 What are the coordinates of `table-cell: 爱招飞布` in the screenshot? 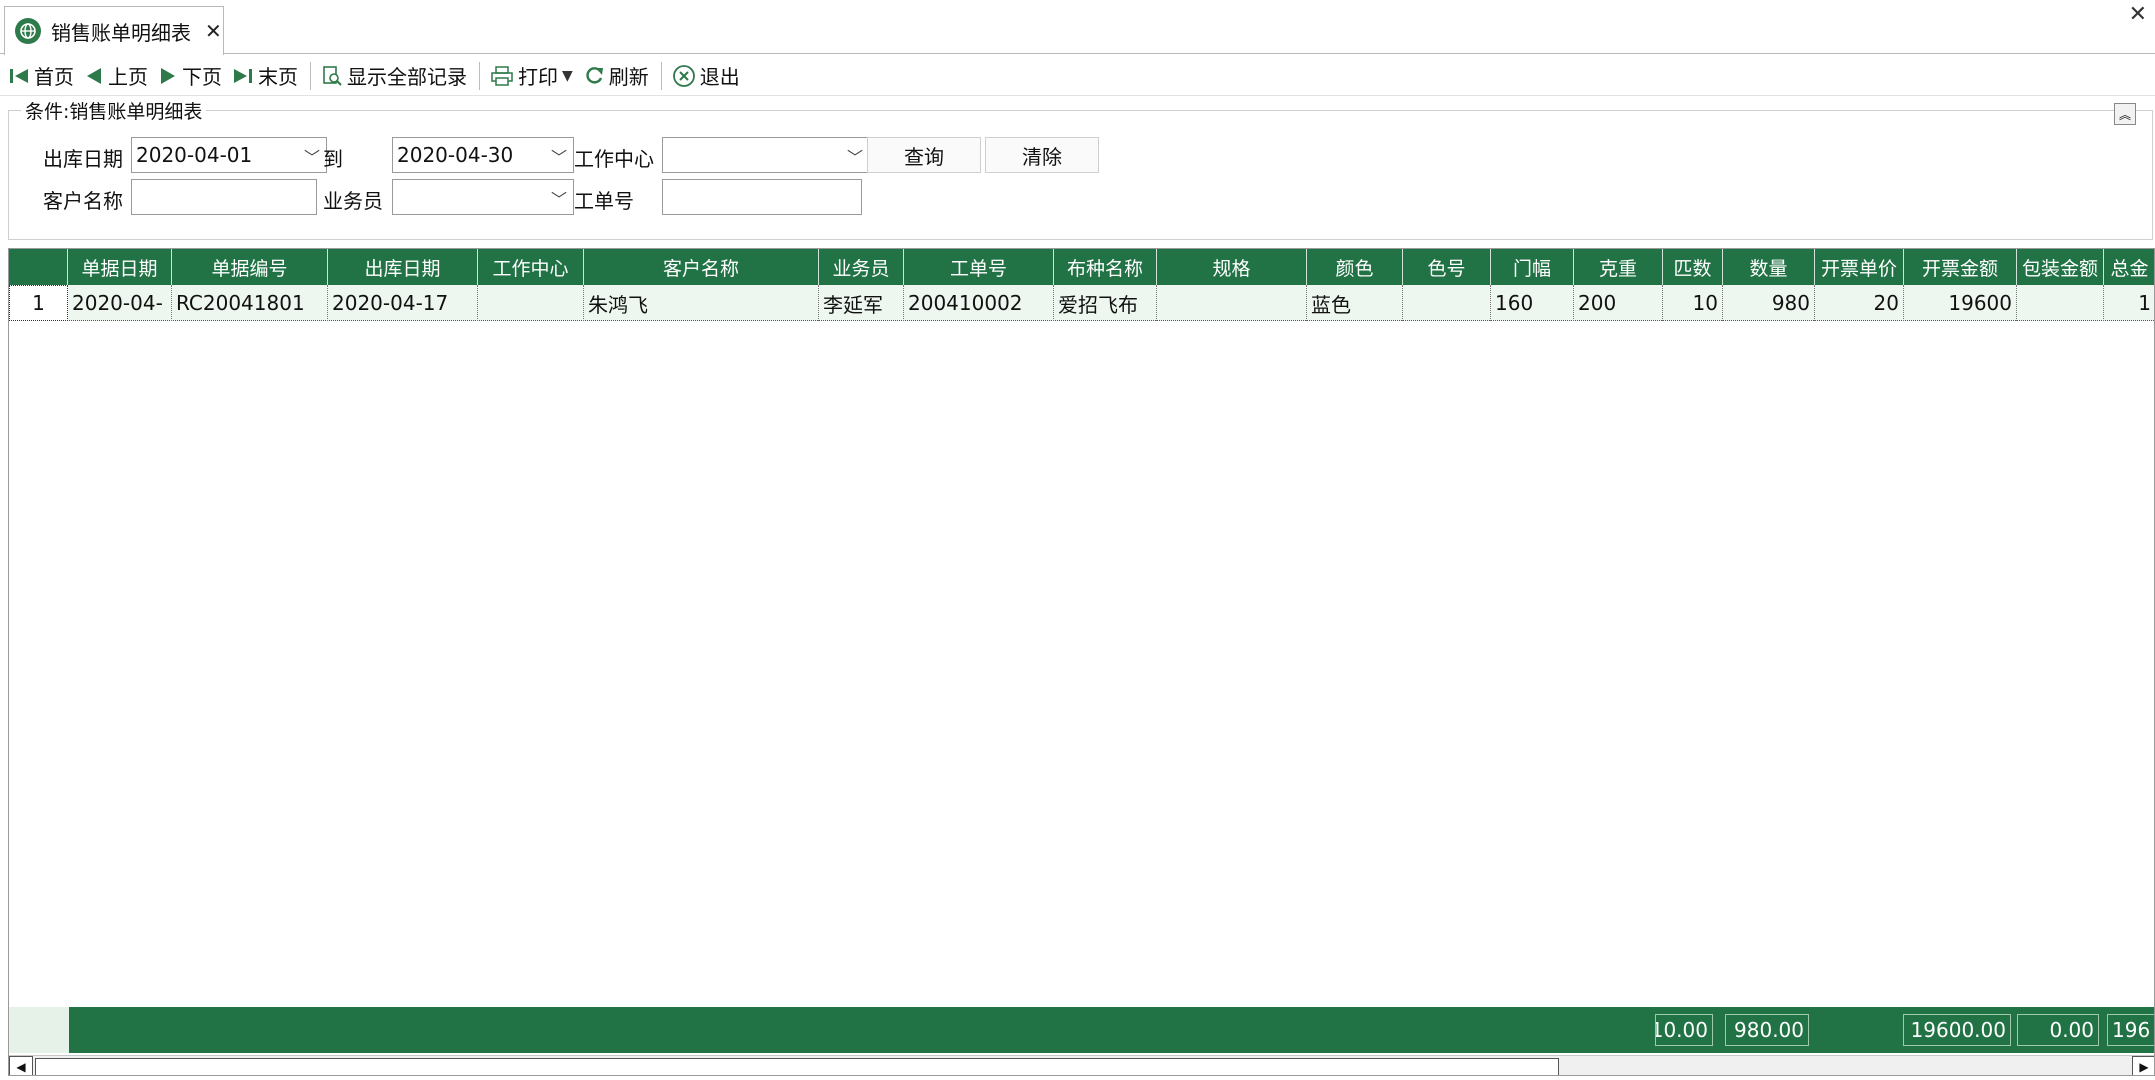 It's located at (1105, 303).